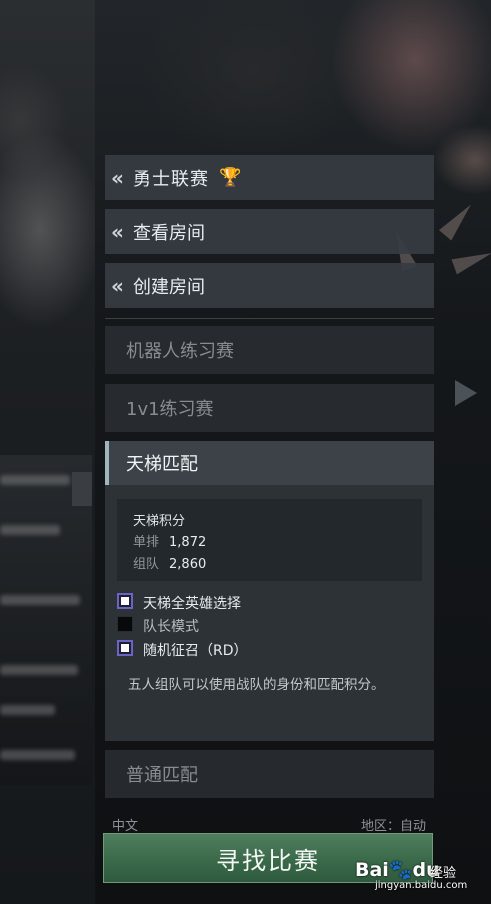  Describe the element at coordinates (169, 233) in the screenshot. I see `view-rooms-label: 查看房间` at that location.